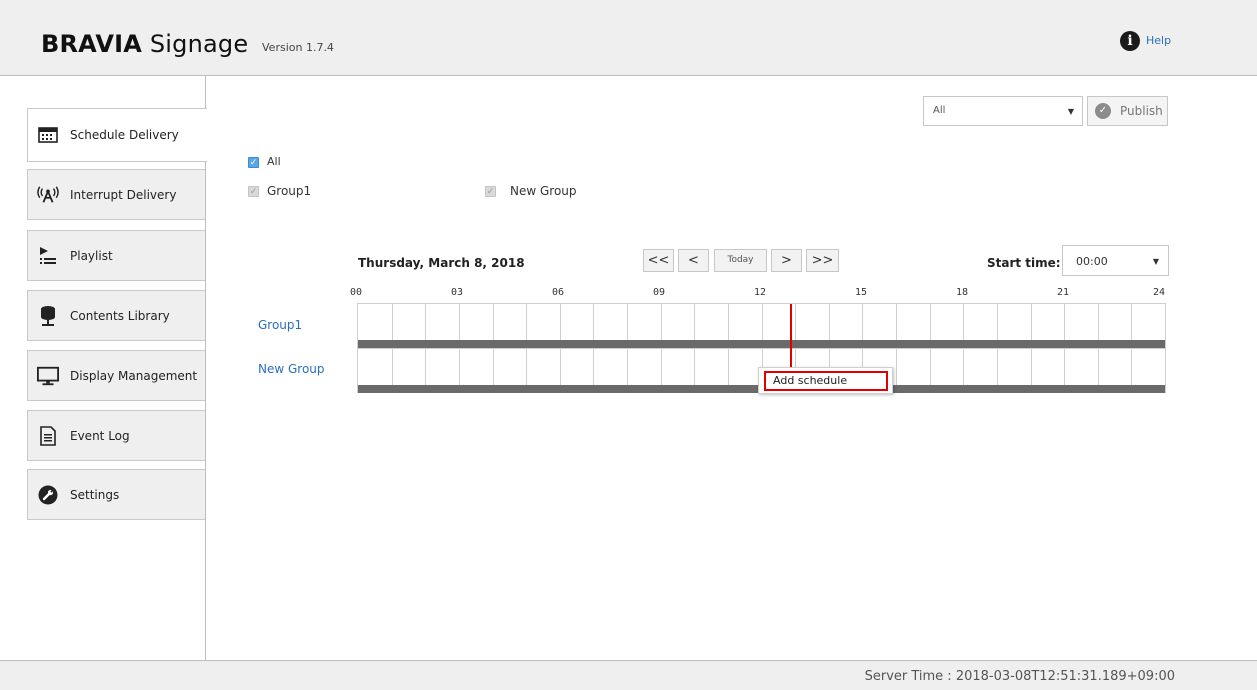  I want to click on publish-button: ✓ Publish, so click(1127, 111).